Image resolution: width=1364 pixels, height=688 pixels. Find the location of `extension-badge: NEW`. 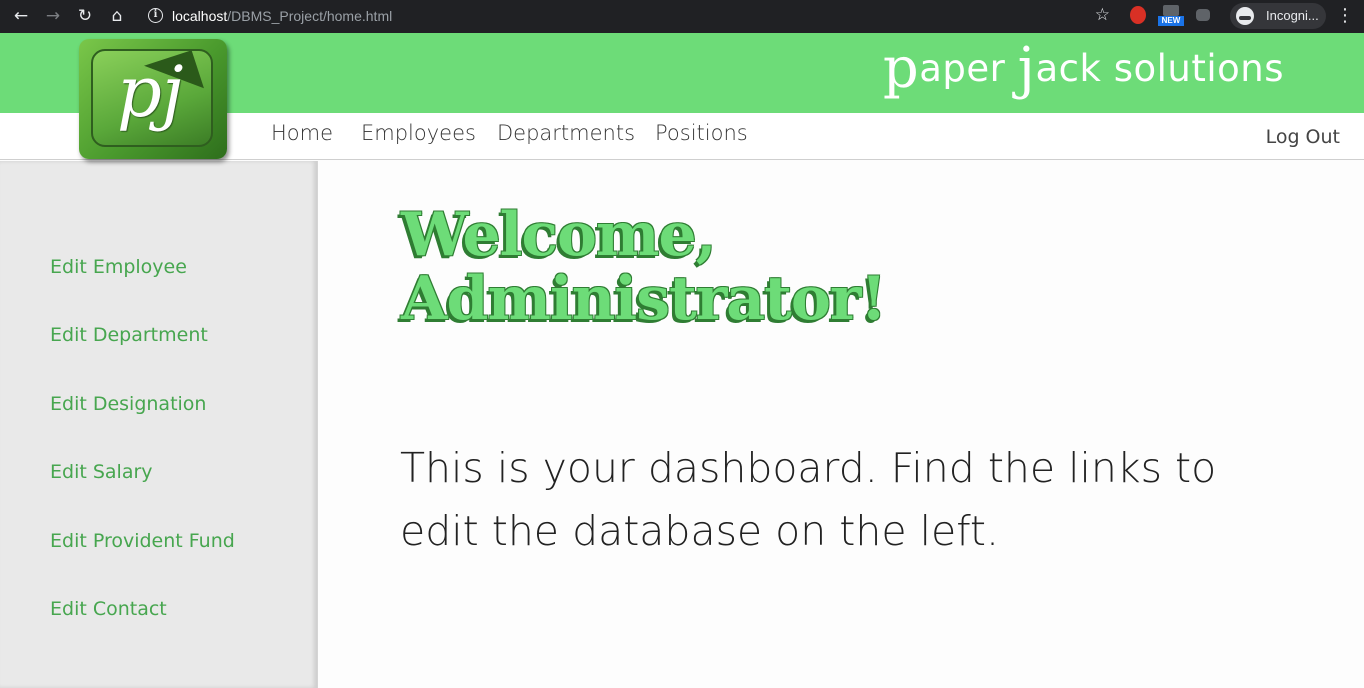

extension-badge: NEW is located at coordinates (1171, 21).